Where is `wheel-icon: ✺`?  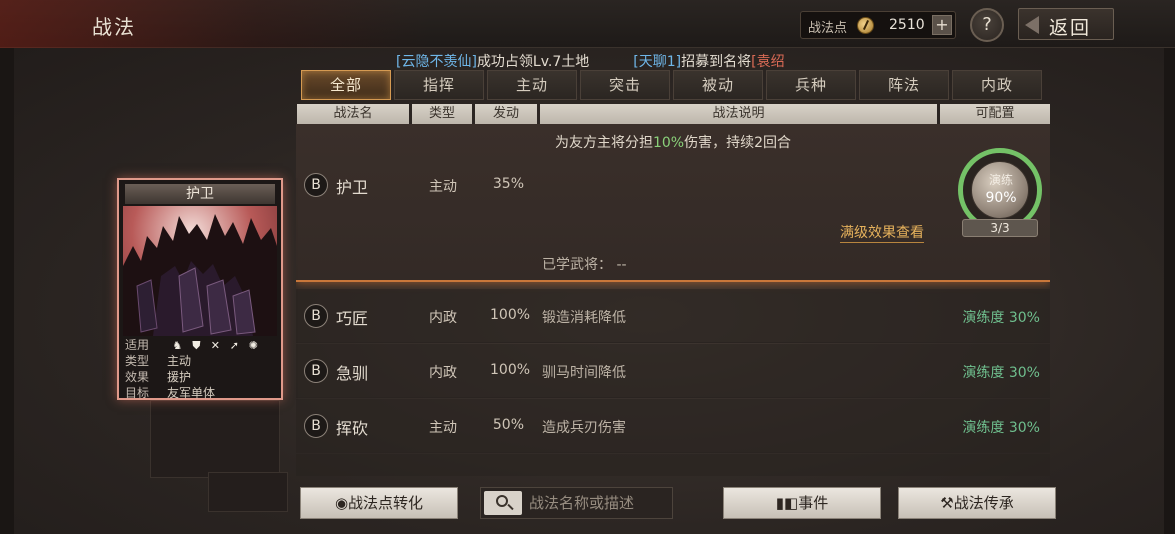 wheel-icon: ✺ is located at coordinates (253, 345).